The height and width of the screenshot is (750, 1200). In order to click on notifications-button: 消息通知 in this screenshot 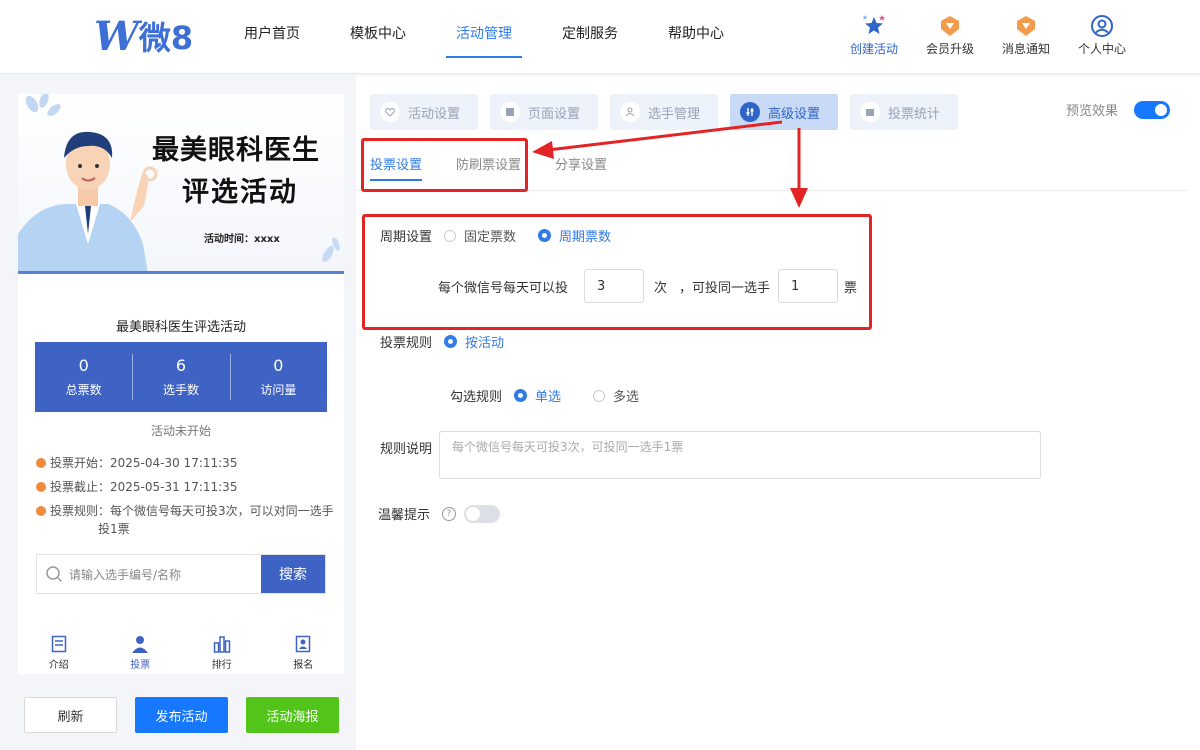, I will do `click(1026, 35)`.